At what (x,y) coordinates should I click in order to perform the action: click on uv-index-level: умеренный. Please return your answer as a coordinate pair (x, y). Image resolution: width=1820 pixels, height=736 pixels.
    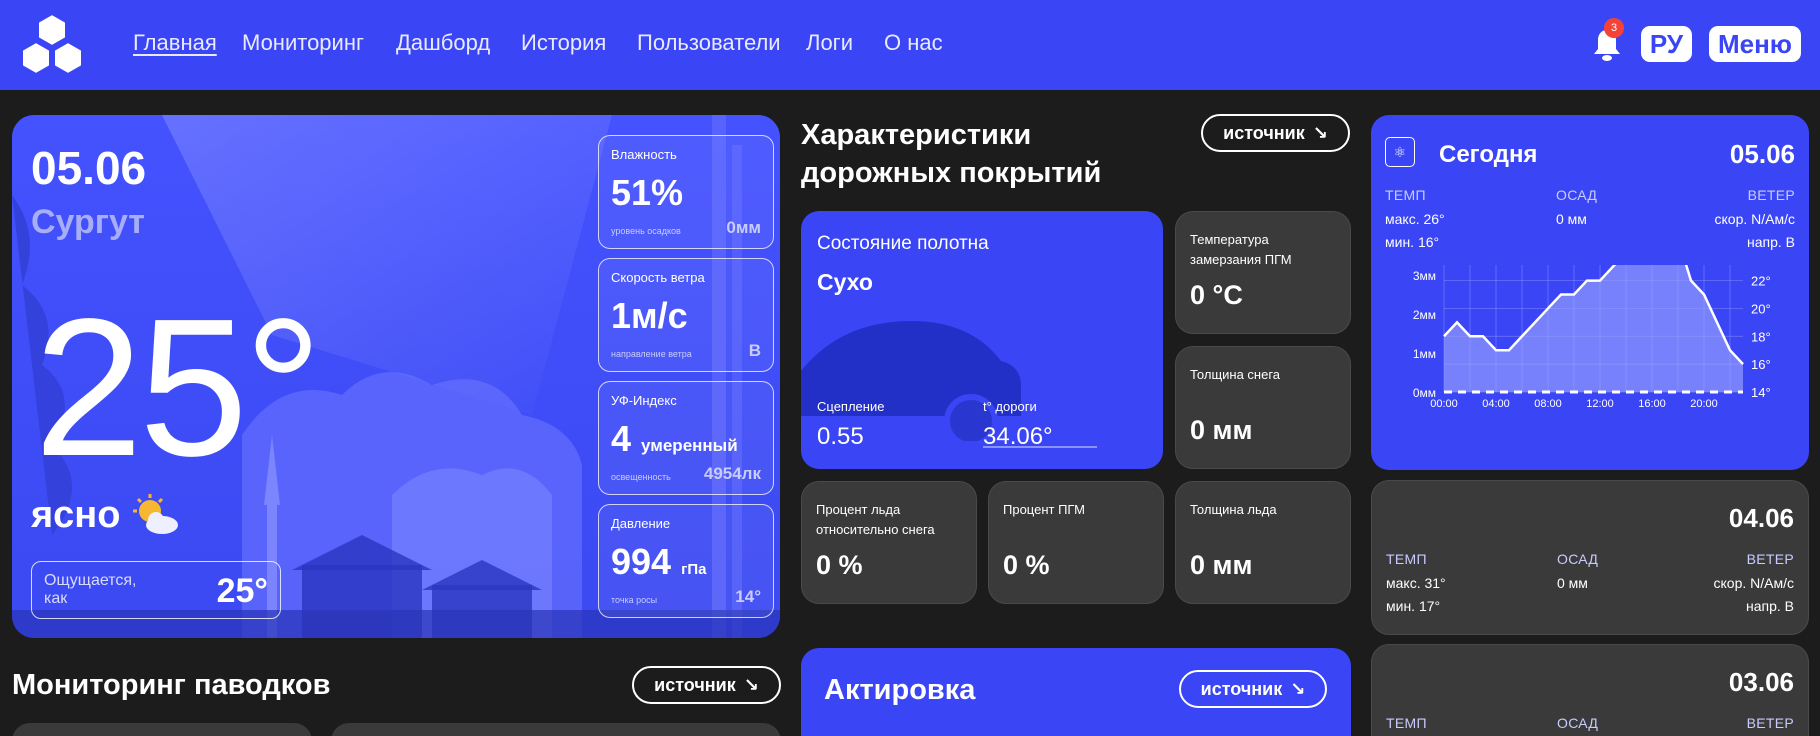
    Looking at the image, I should click on (689, 445).